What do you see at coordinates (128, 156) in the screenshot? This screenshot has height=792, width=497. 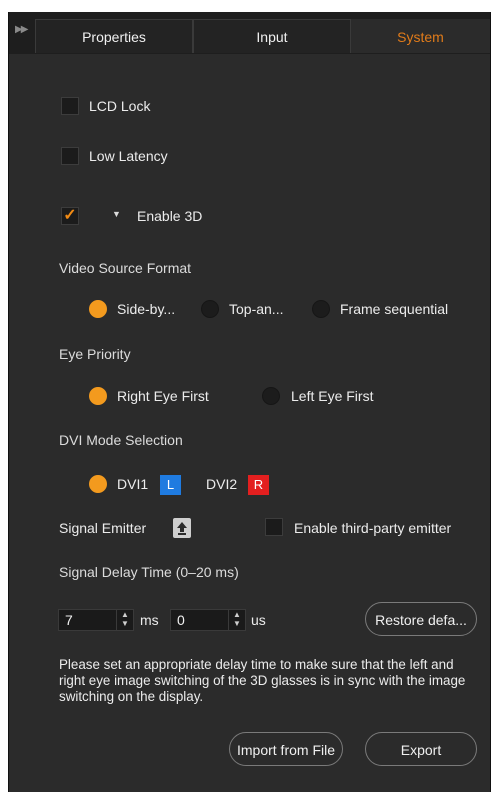 I see `low-latency-label: Low Latency` at bounding box center [128, 156].